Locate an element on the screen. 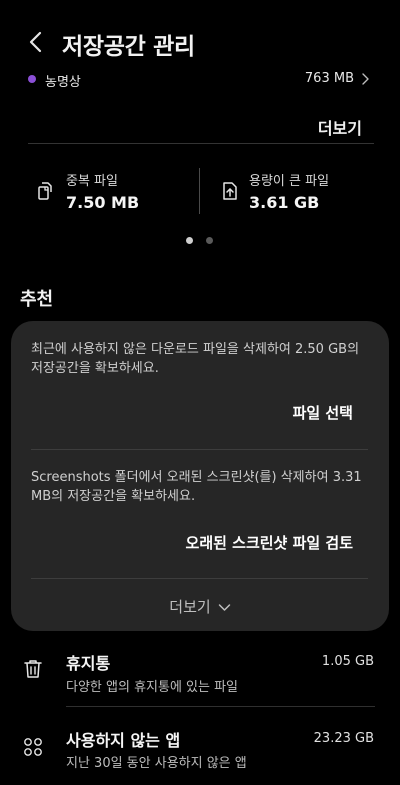 The height and width of the screenshot is (785, 400). stat-value: 3.61 GB is located at coordinates (284, 202).